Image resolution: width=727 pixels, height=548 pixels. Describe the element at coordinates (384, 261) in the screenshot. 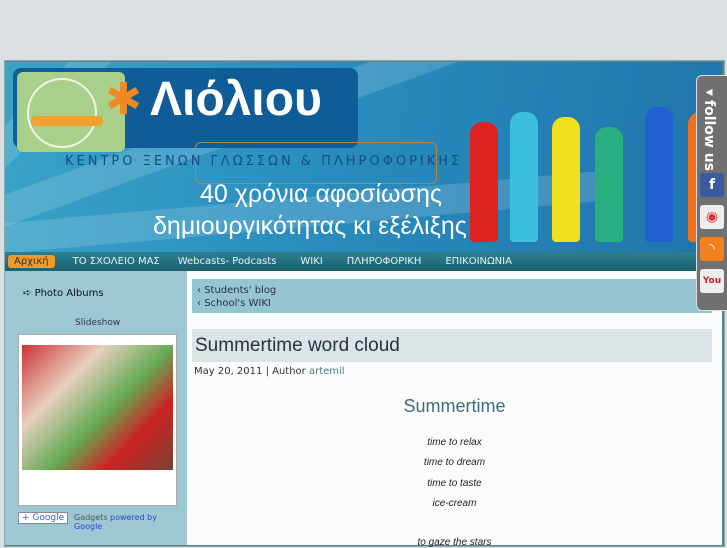

I see `nav-informatics: ΠΛΗΡΟΦΟΡΙΚΗ` at that location.